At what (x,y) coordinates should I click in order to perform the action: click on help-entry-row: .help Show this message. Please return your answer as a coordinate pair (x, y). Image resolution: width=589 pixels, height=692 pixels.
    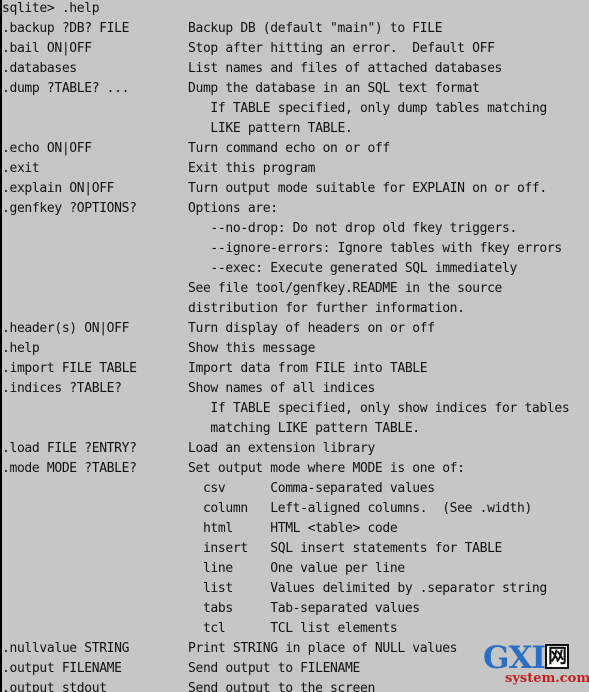
    Looking at the image, I should click on (295, 349).